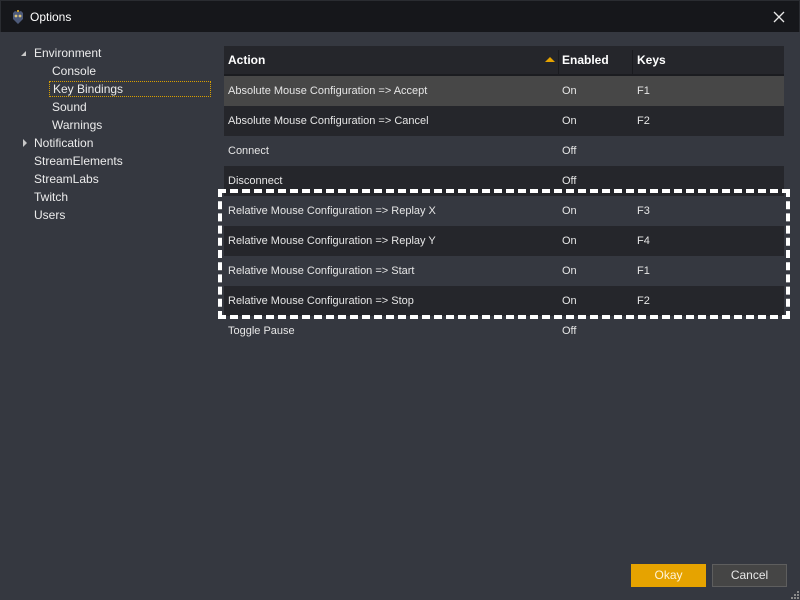 This screenshot has width=800, height=600. Describe the element at coordinates (550, 59) in the screenshot. I see `sort-ascending-icon` at that location.